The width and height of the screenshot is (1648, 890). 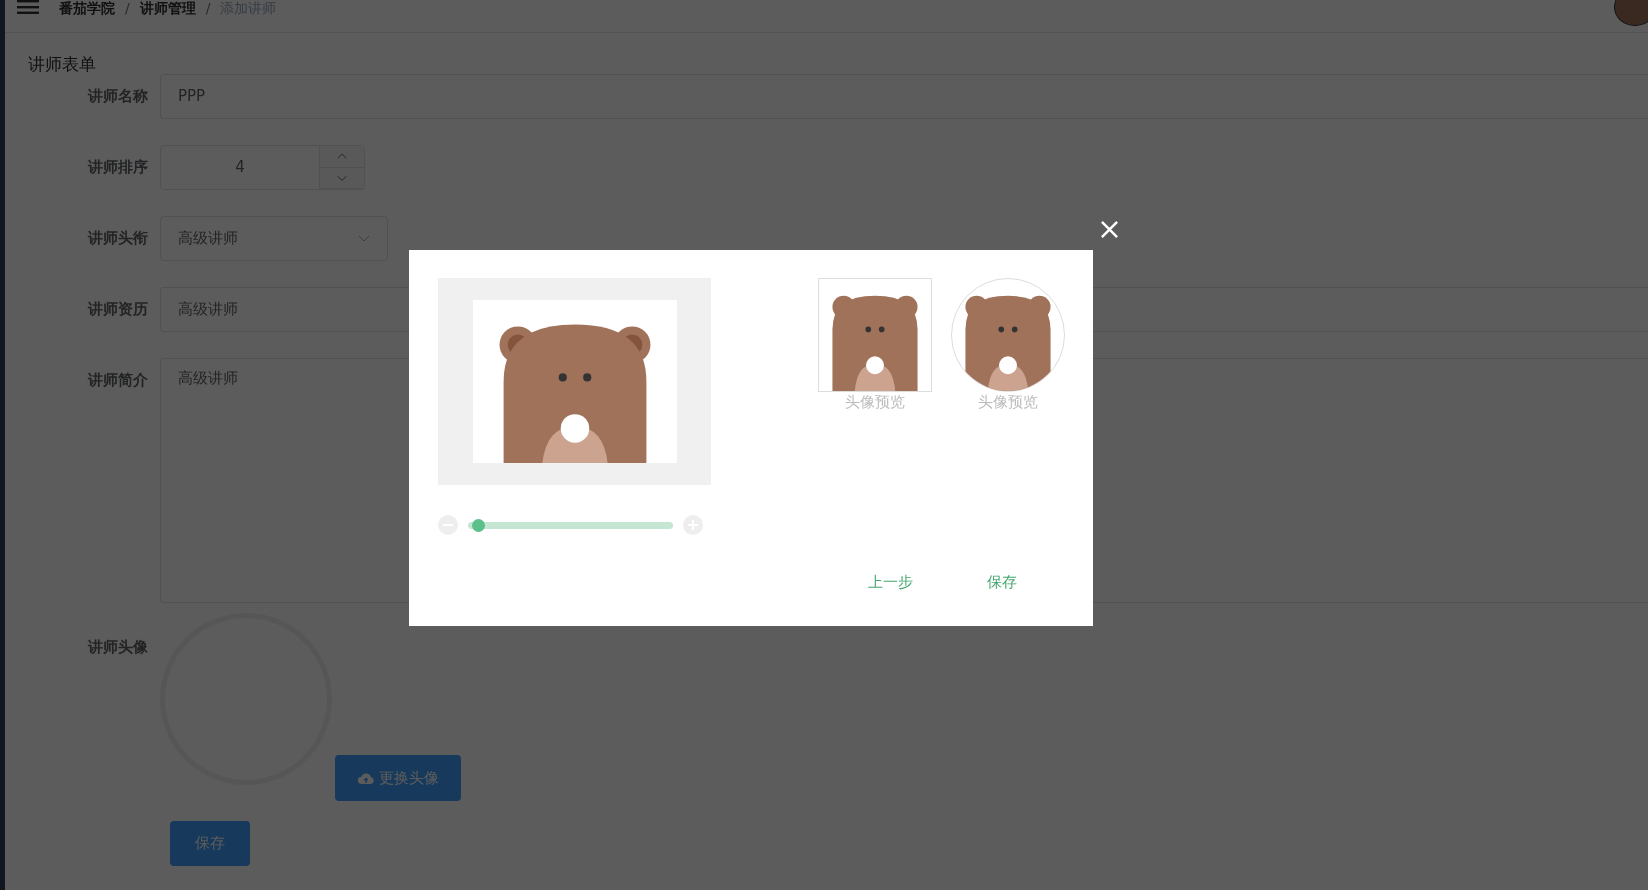 I want to click on field-label: 讲师名称, so click(x=117, y=96).